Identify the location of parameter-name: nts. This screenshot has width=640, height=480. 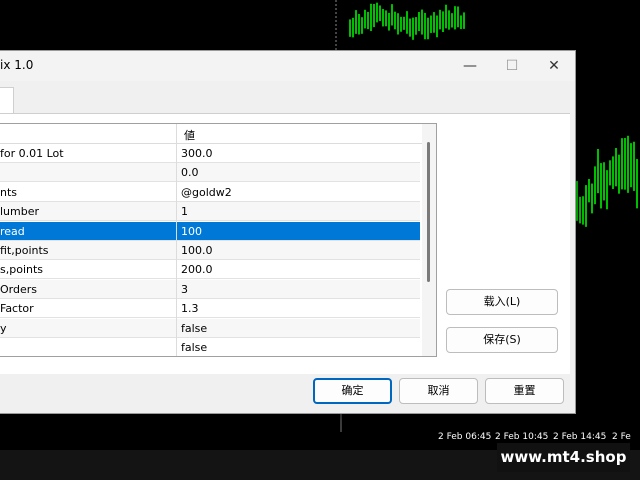
(9, 192).